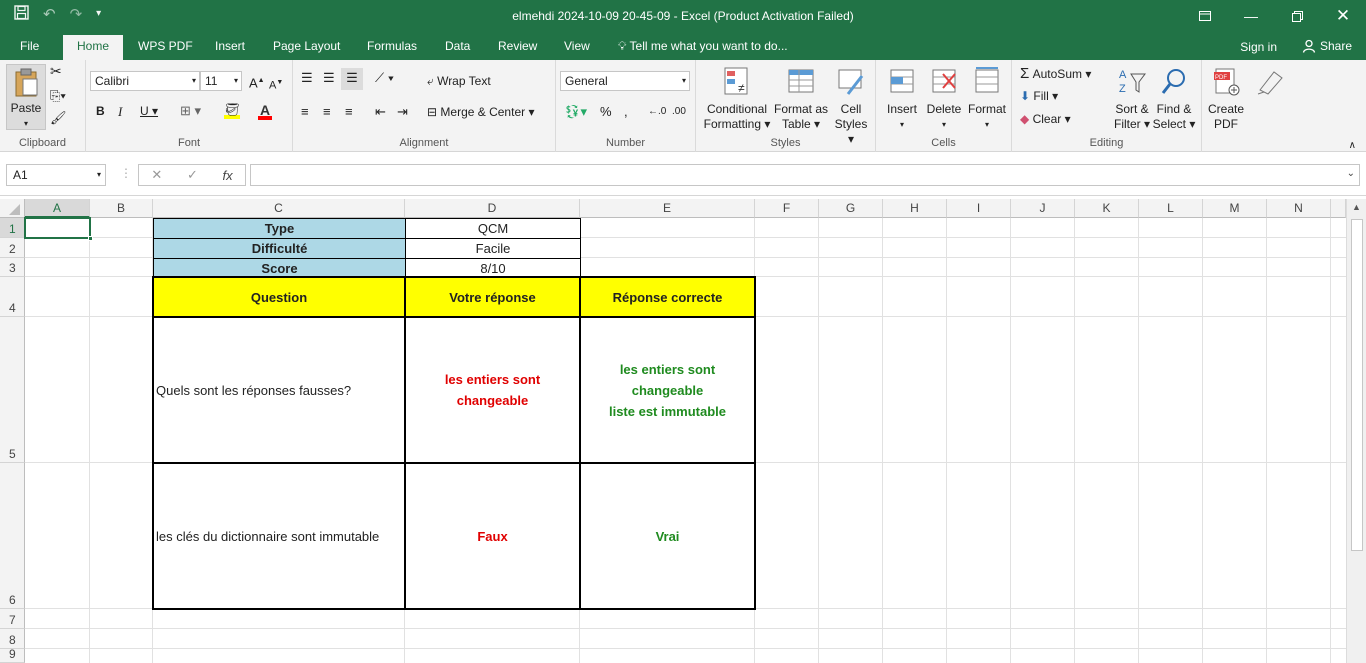 This screenshot has height=663, width=1366. What do you see at coordinates (1338, 208) in the screenshot?
I see `column-header-o` at bounding box center [1338, 208].